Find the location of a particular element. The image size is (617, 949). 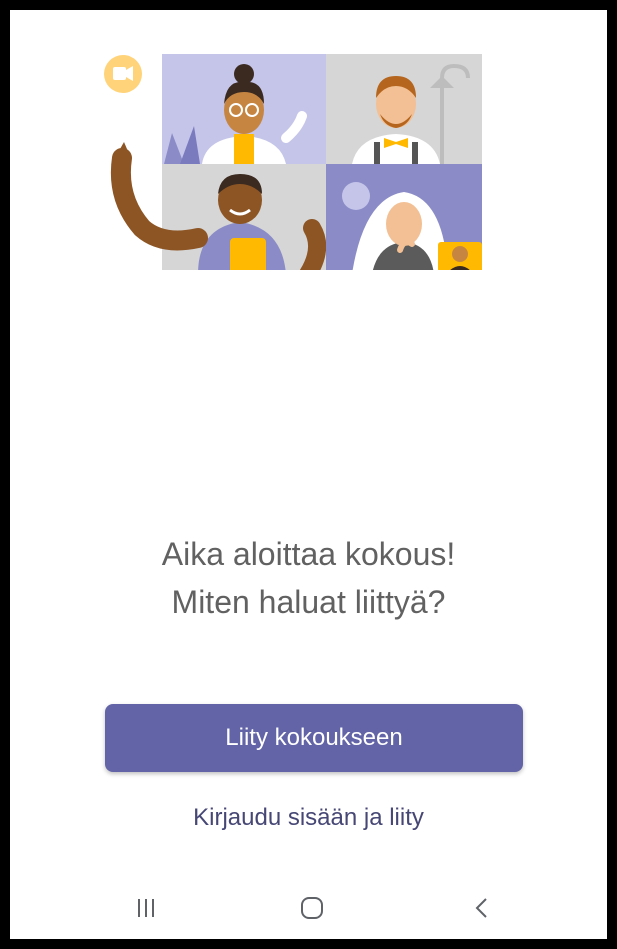

recent-apps-button is located at coordinates (146, 908).